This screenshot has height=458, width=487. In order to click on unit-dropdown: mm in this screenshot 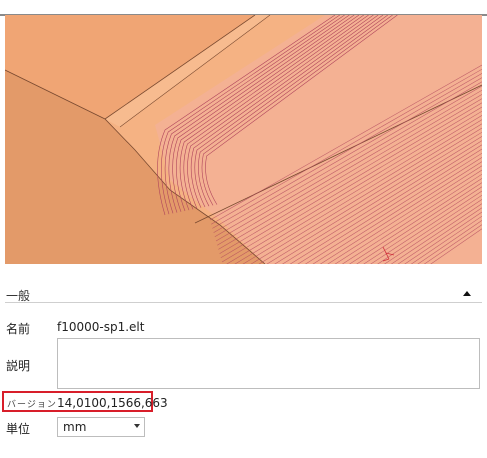, I will do `click(101, 427)`.